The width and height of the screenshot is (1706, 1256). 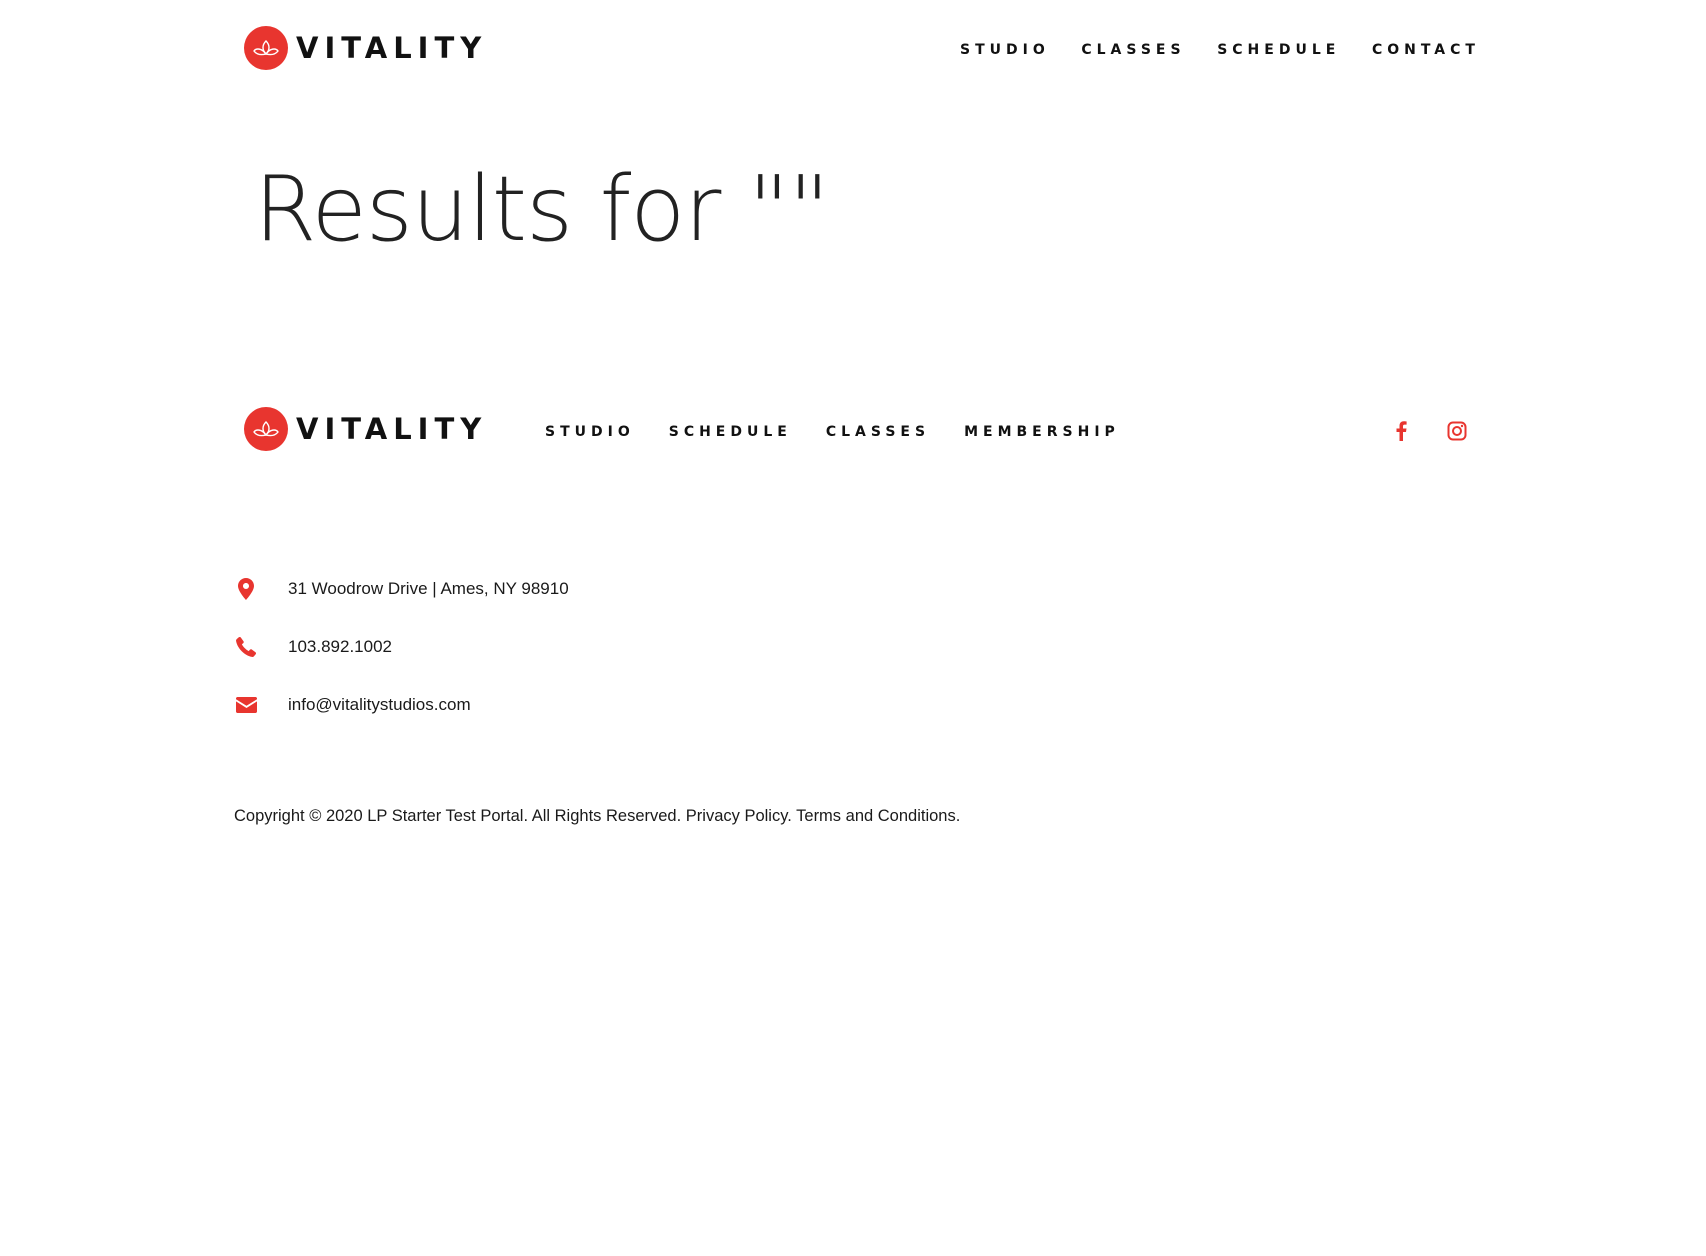 I want to click on footer-nav-schedule: SCHEDULE, so click(x=730, y=432).